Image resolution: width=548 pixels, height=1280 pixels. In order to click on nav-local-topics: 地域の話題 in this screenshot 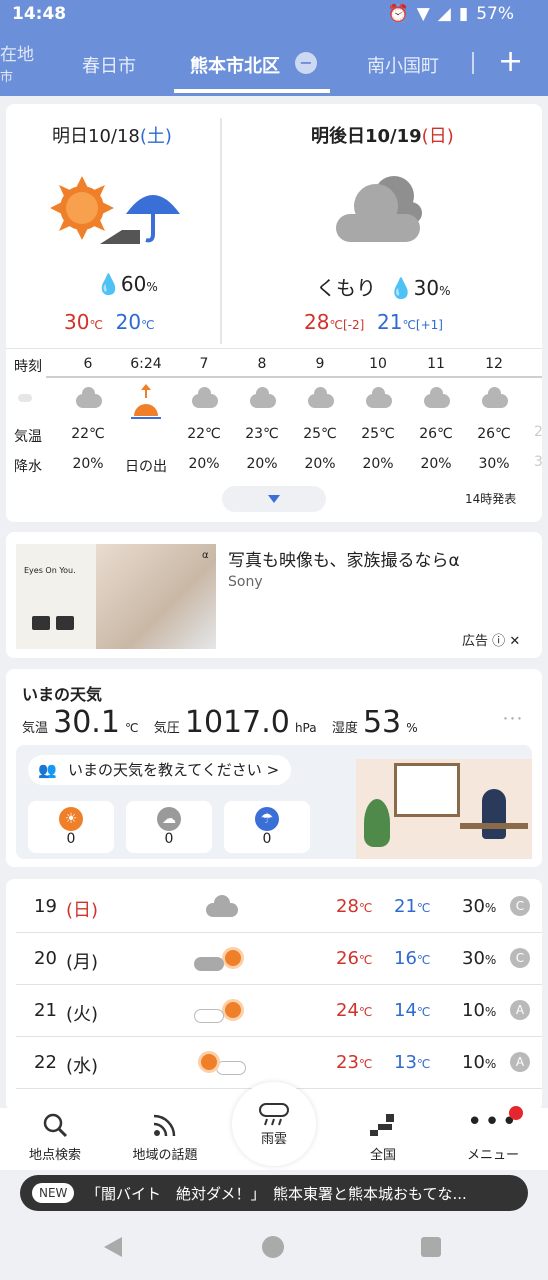, I will do `click(165, 1137)`.